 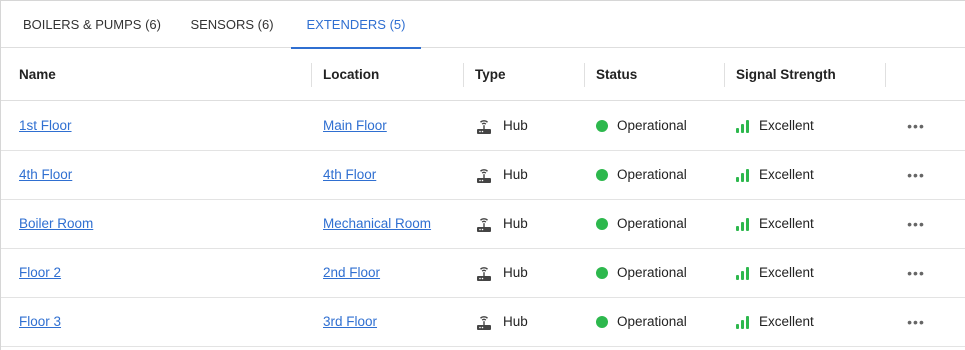 What do you see at coordinates (40, 273) in the screenshot?
I see `extender-name-link: Floor 2` at bounding box center [40, 273].